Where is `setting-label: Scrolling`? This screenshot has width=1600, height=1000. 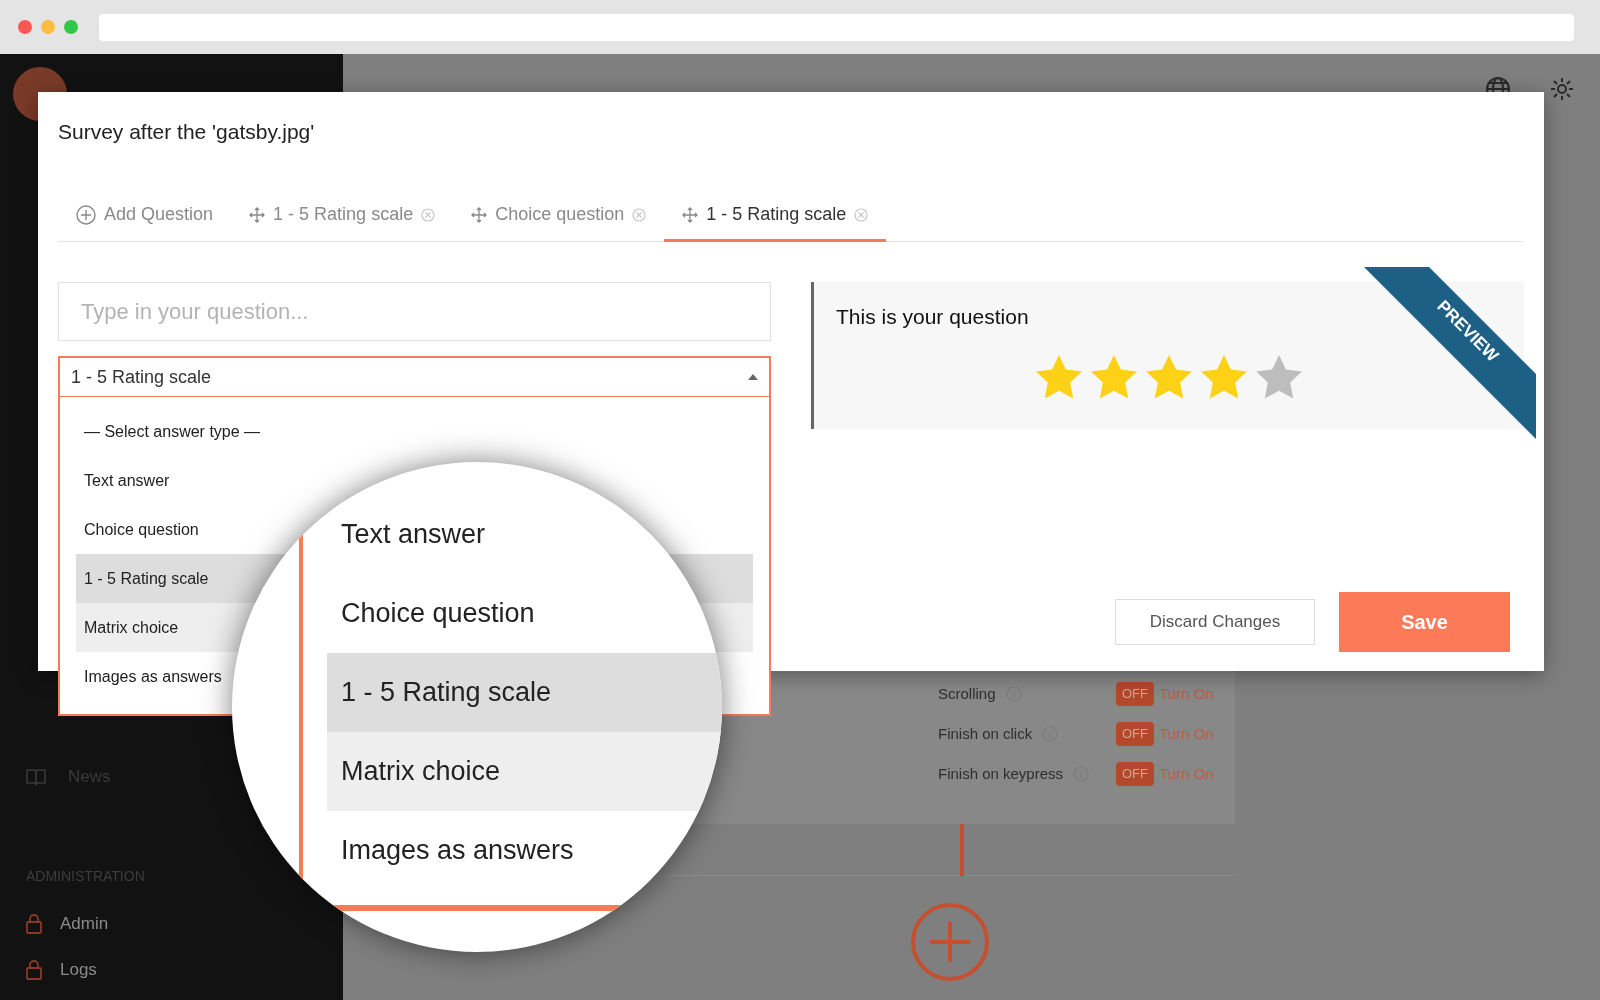
setting-label: Scrolling is located at coordinates (967, 693).